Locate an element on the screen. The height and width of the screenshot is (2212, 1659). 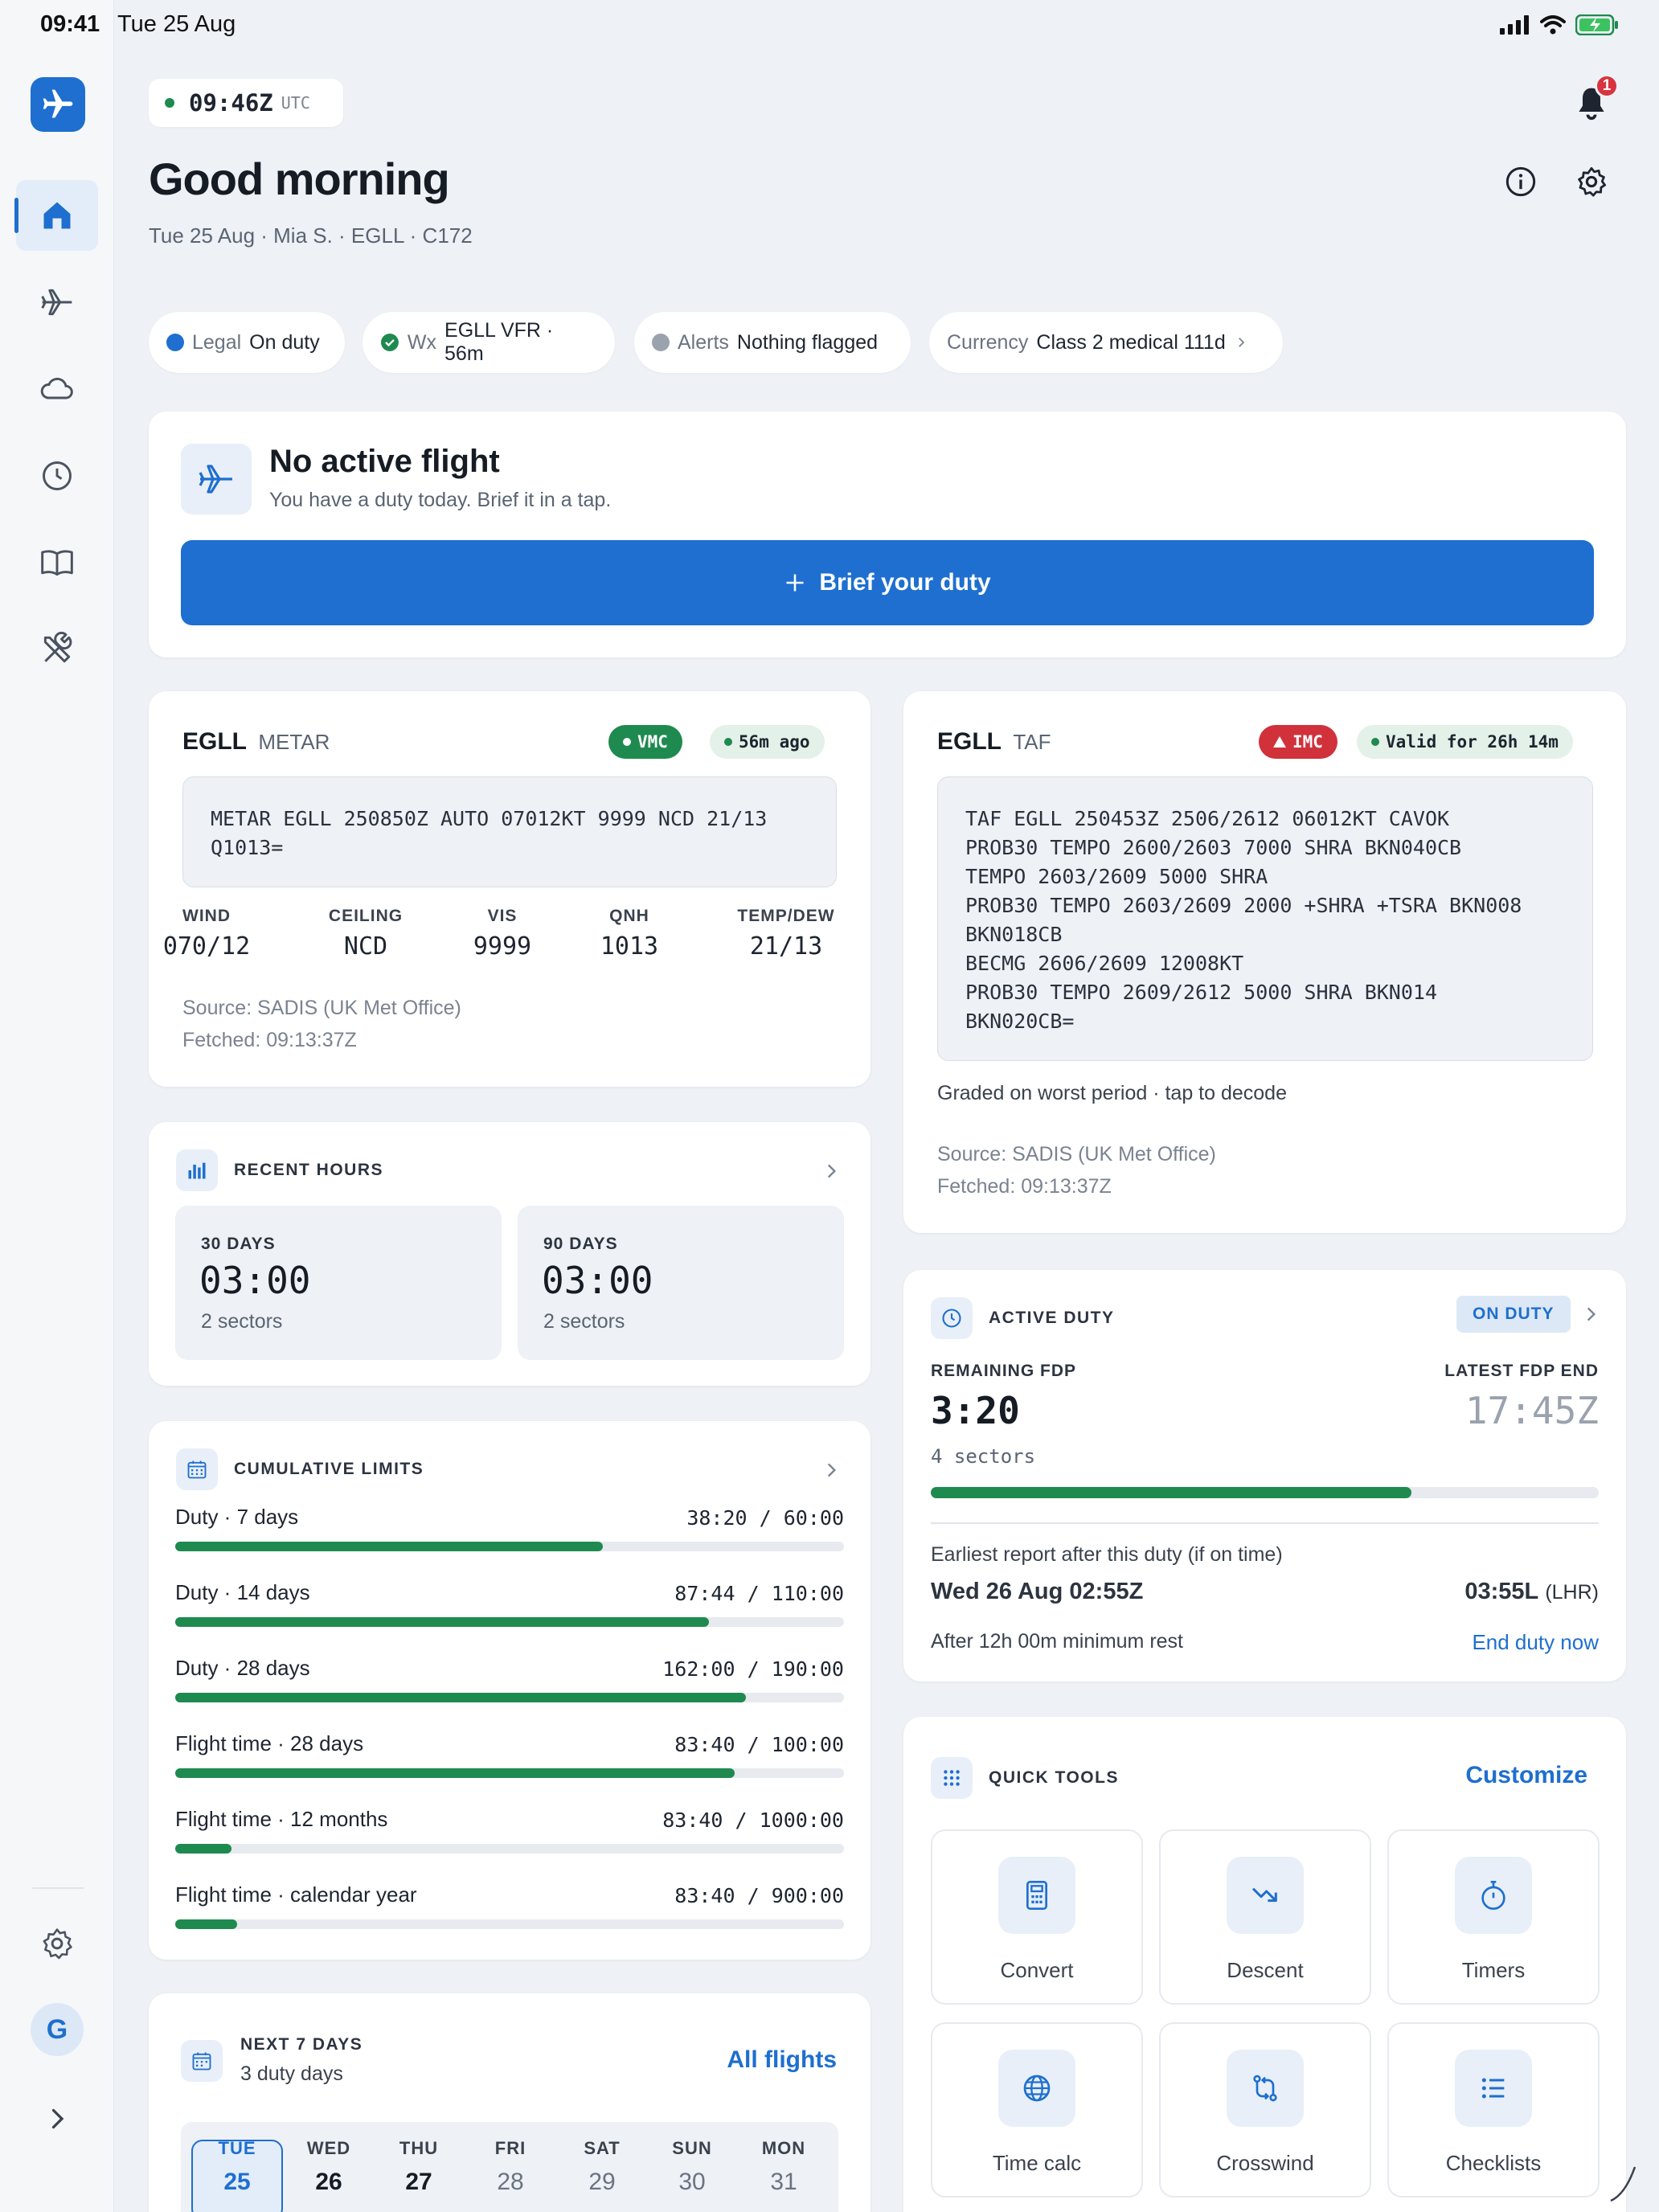
clock-icon is located at coordinates (951, 1318).